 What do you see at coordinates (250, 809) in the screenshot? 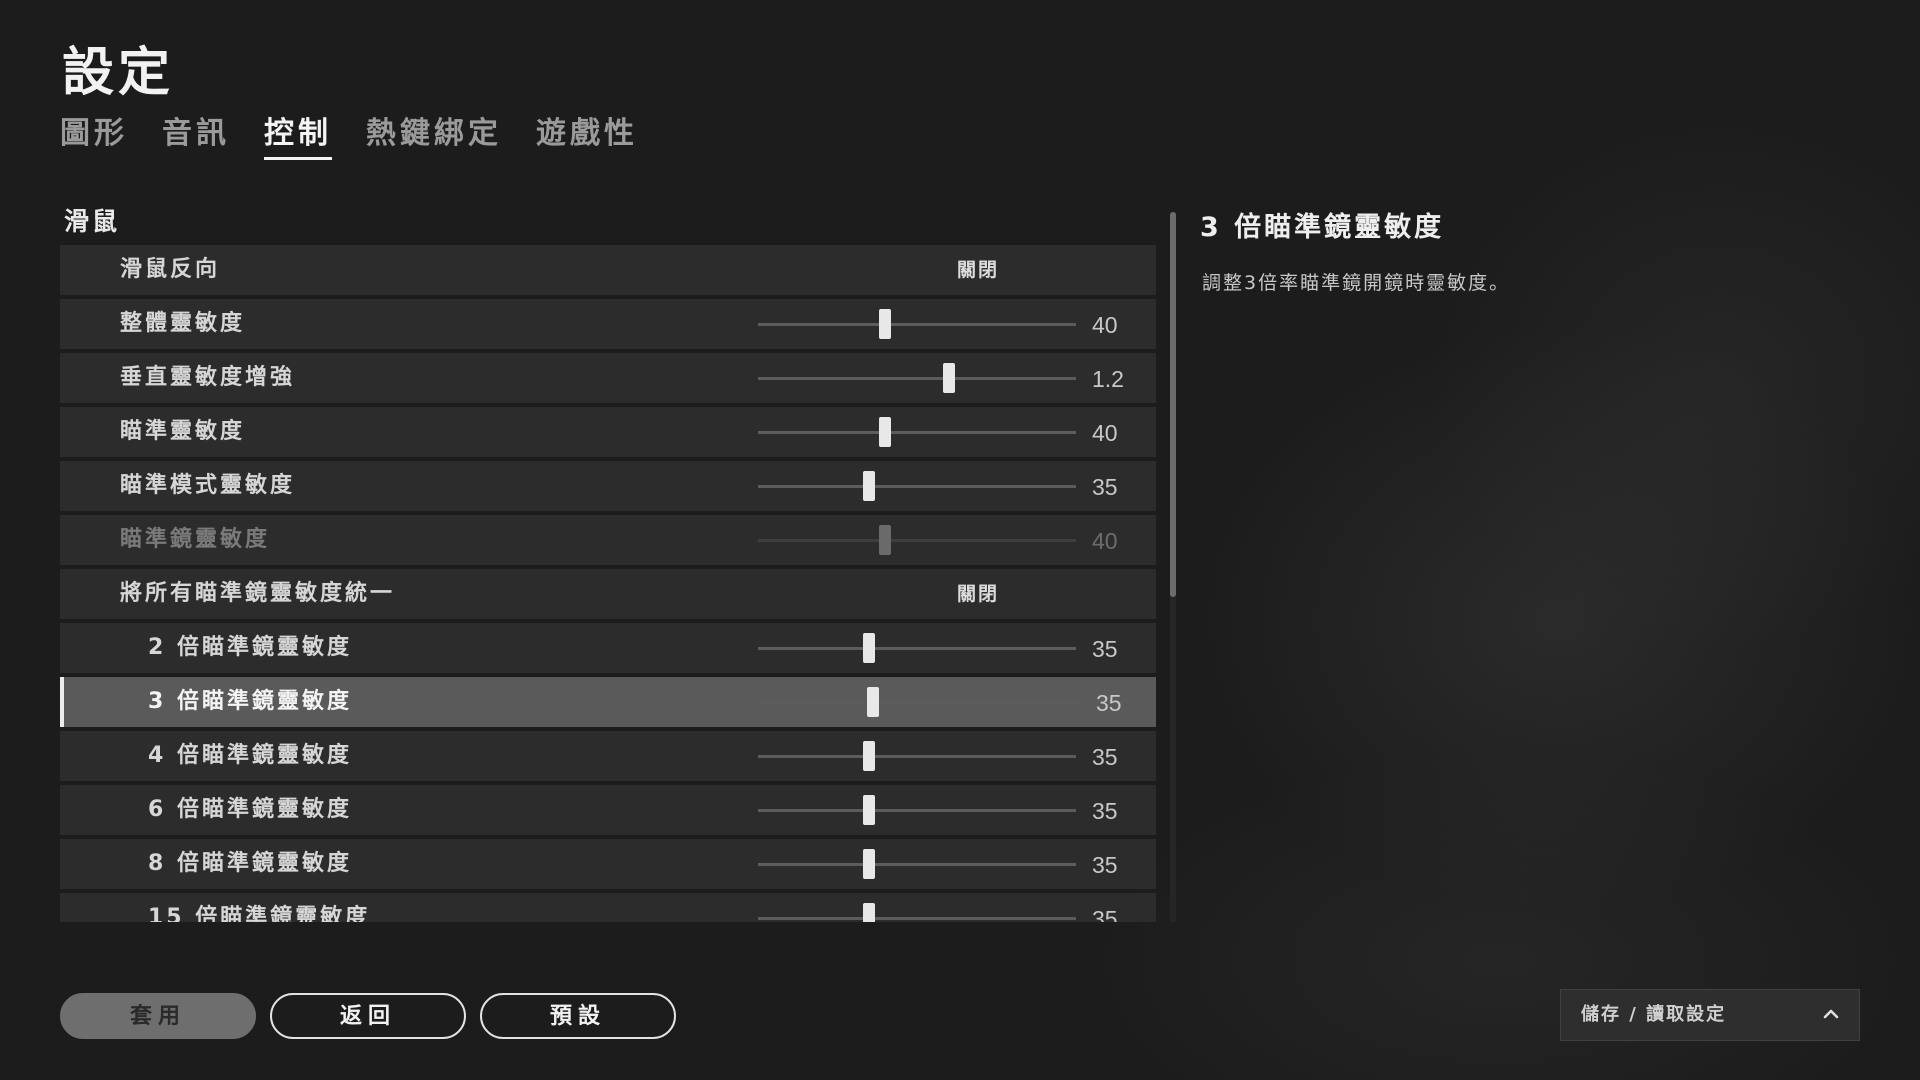
I see `setting-label: 6 倍瞄準鏡靈敏度` at bounding box center [250, 809].